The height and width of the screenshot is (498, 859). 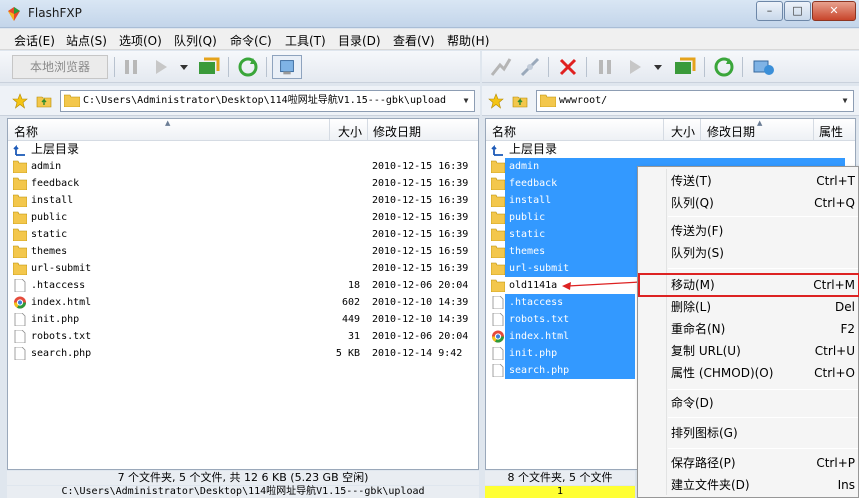 I want to click on menu-item-create-folder: 建立文件夹(D) Ins, so click(x=748, y=485).